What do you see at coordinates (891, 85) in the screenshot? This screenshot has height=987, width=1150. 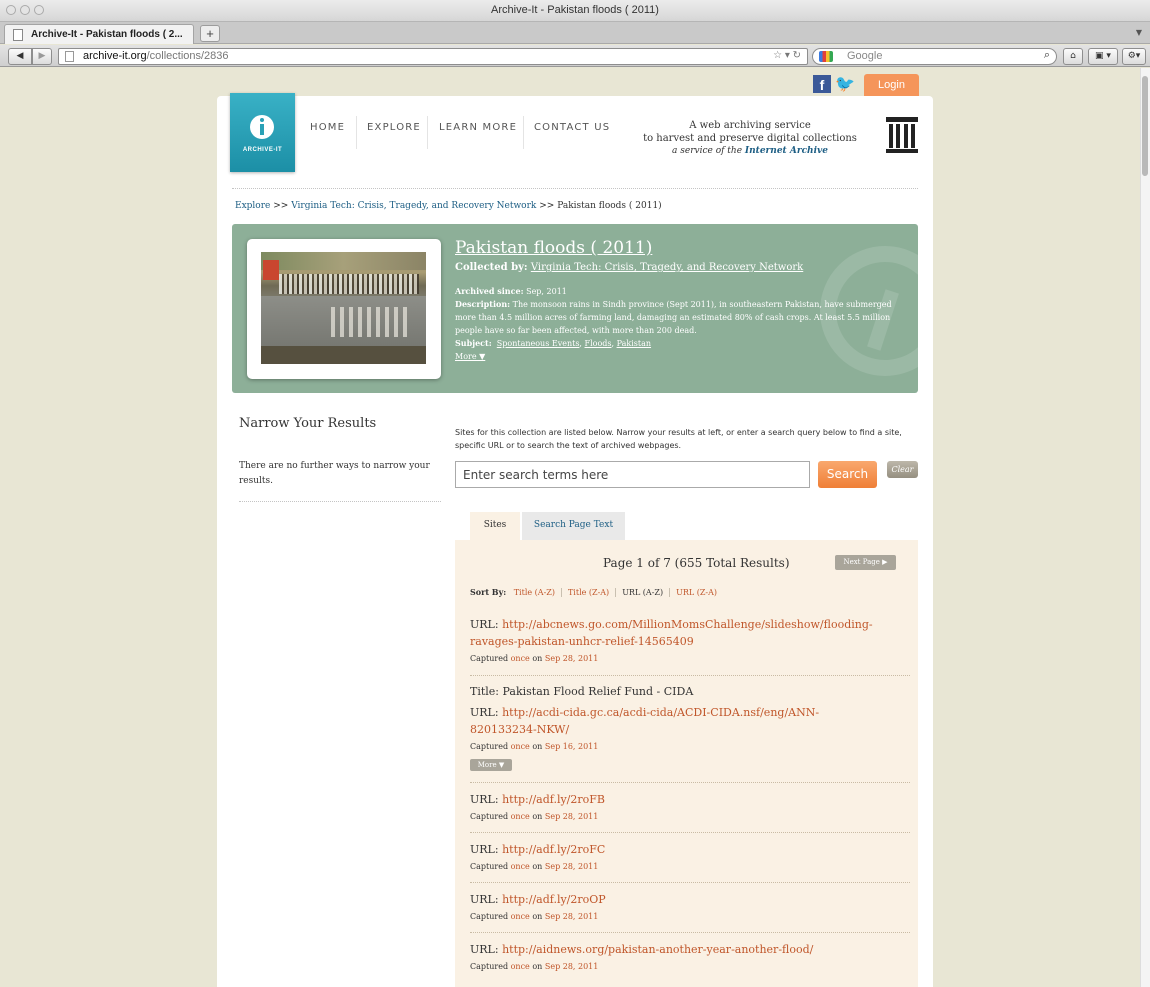 I see `login-button: Login` at bounding box center [891, 85].